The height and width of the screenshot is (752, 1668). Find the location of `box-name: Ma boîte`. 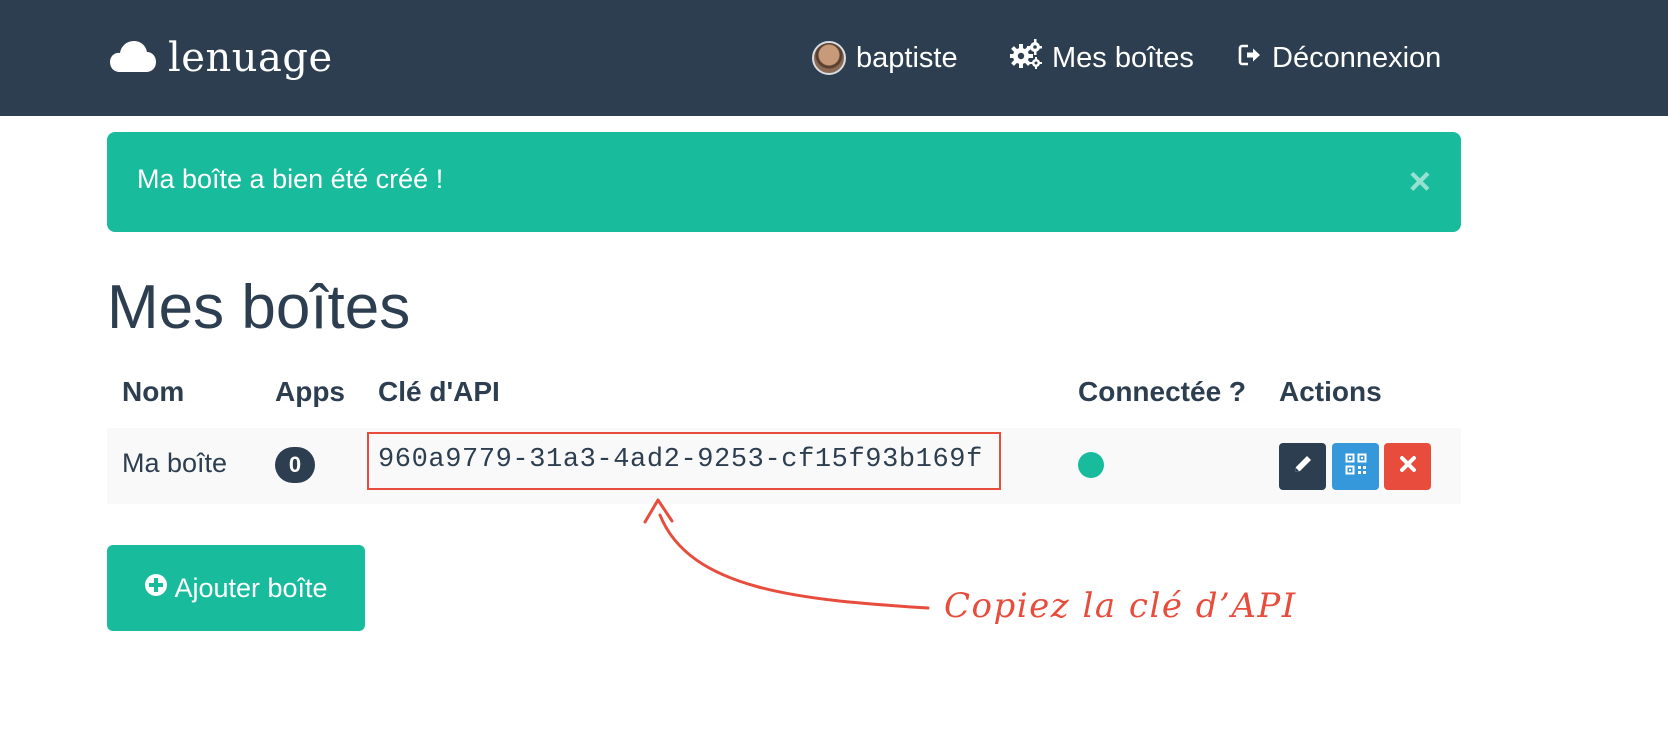

box-name: Ma boîte is located at coordinates (175, 463).